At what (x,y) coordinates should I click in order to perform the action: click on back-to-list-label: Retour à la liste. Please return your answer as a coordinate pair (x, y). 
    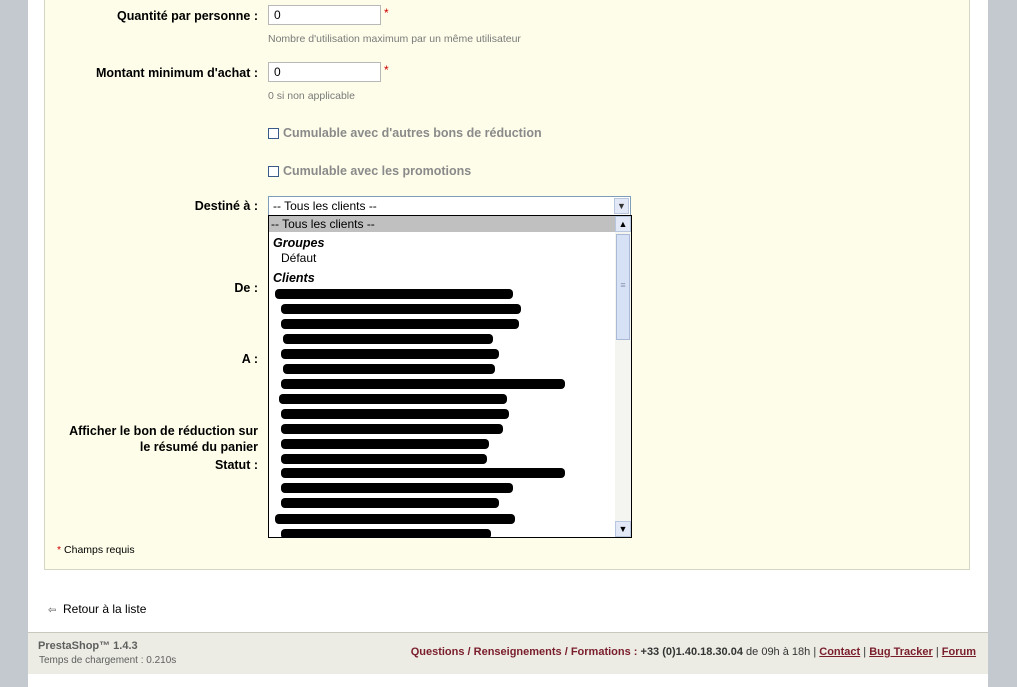
    Looking at the image, I should click on (105, 609).